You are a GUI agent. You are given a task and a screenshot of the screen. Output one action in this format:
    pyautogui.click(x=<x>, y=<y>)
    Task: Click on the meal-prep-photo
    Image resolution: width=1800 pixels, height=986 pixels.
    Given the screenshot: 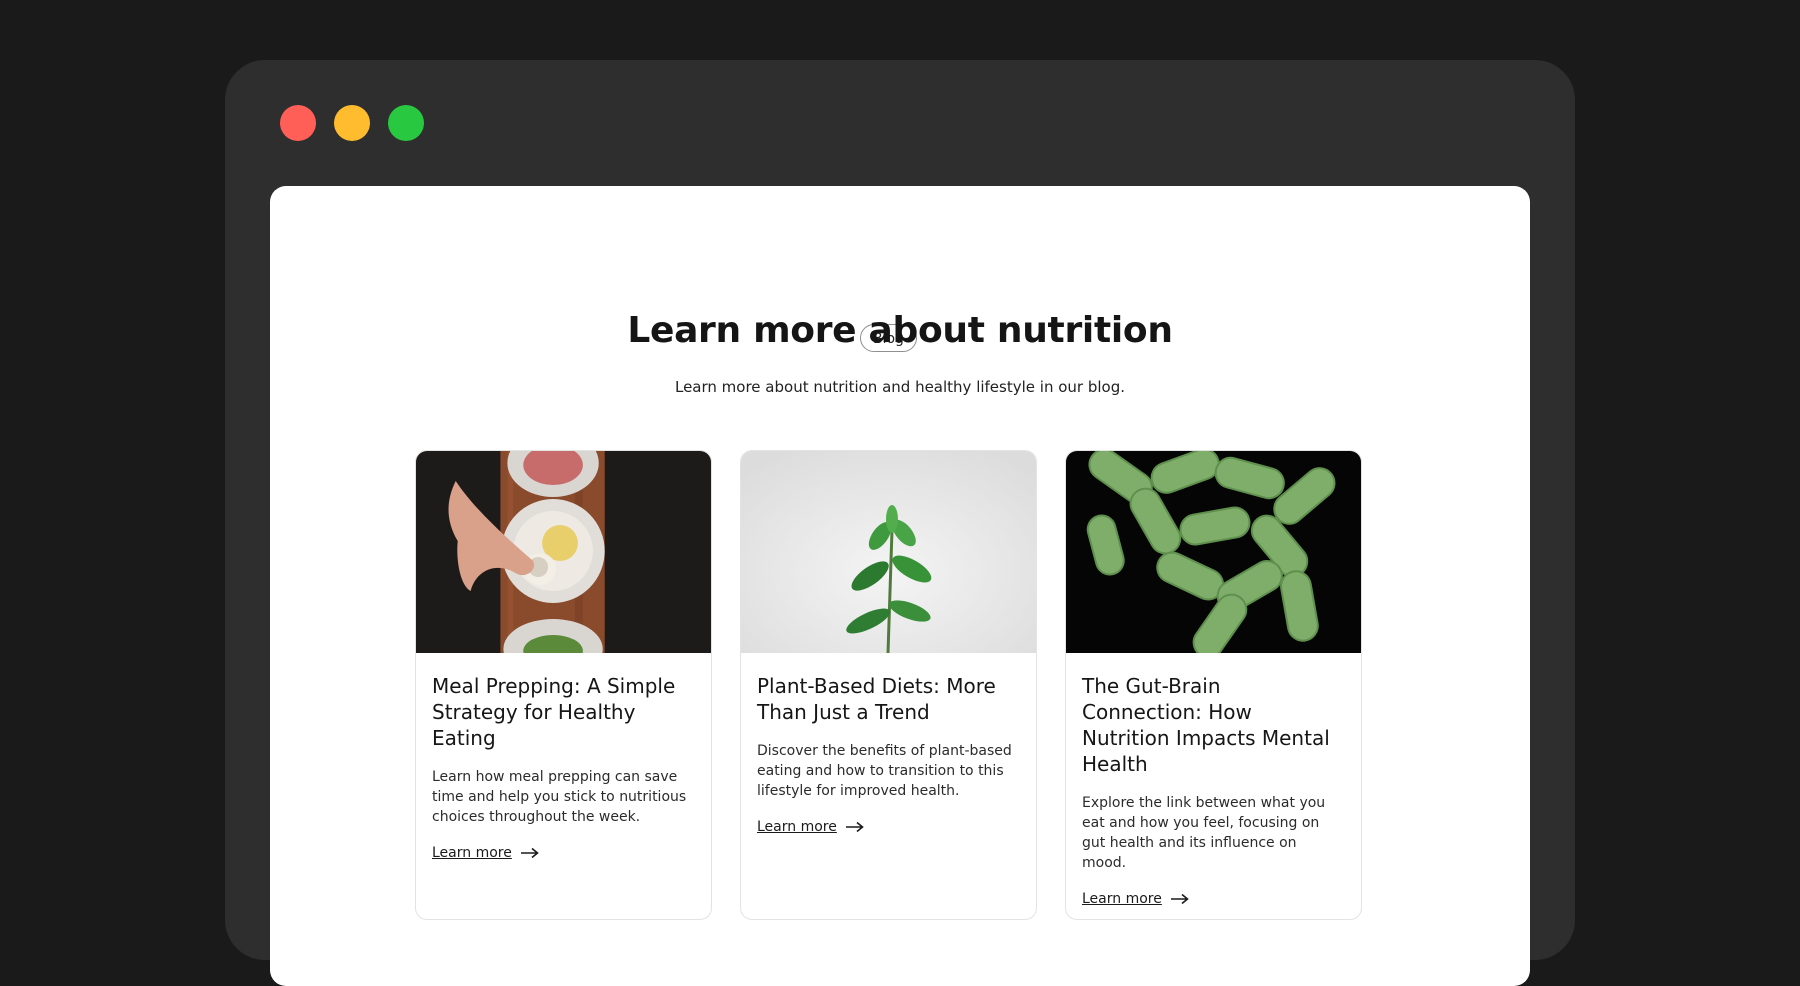 What is the action you would take?
    pyautogui.click(x=563, y=552)
    